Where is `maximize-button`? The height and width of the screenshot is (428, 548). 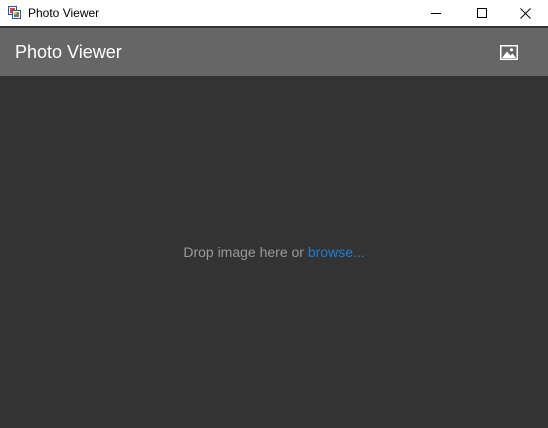
maximize-button is located at coordinates (482, 13).